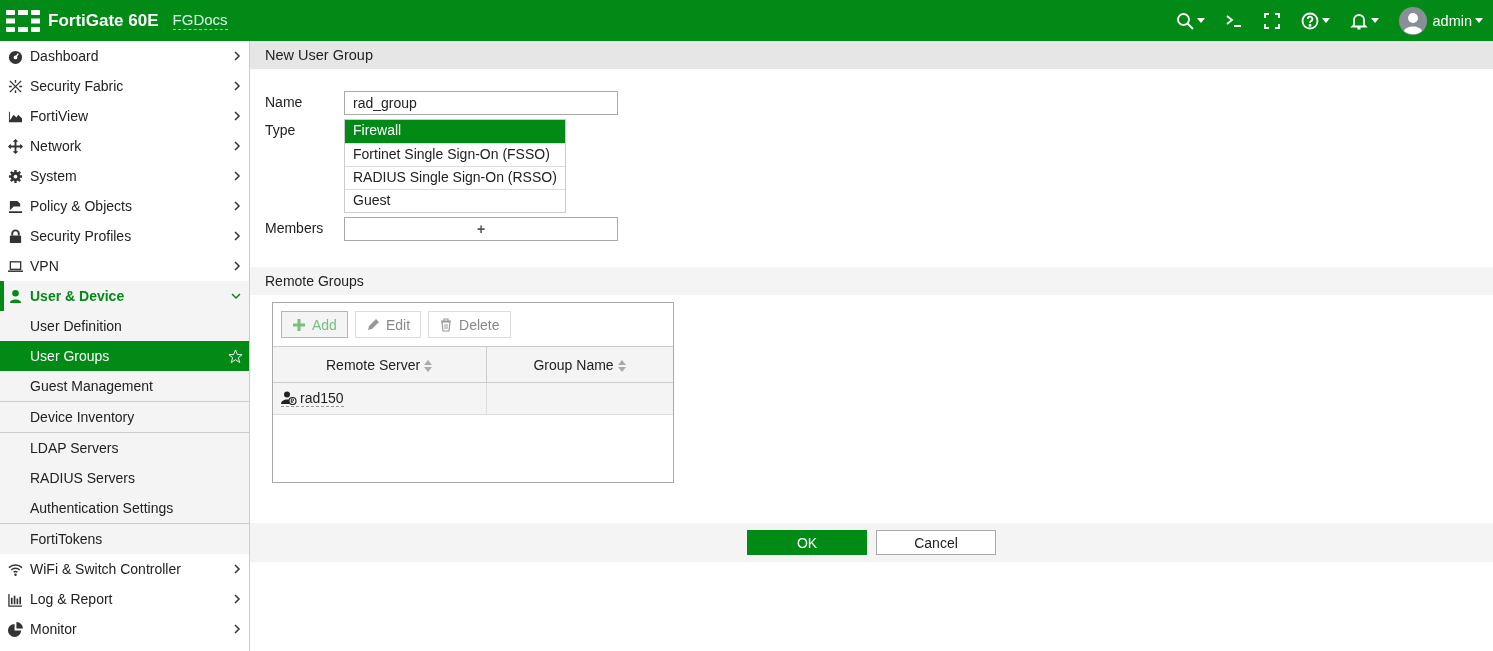 This screenshot has width=1493, height=651. I want to click on cancel-button: Cancel, so click(936, 542).